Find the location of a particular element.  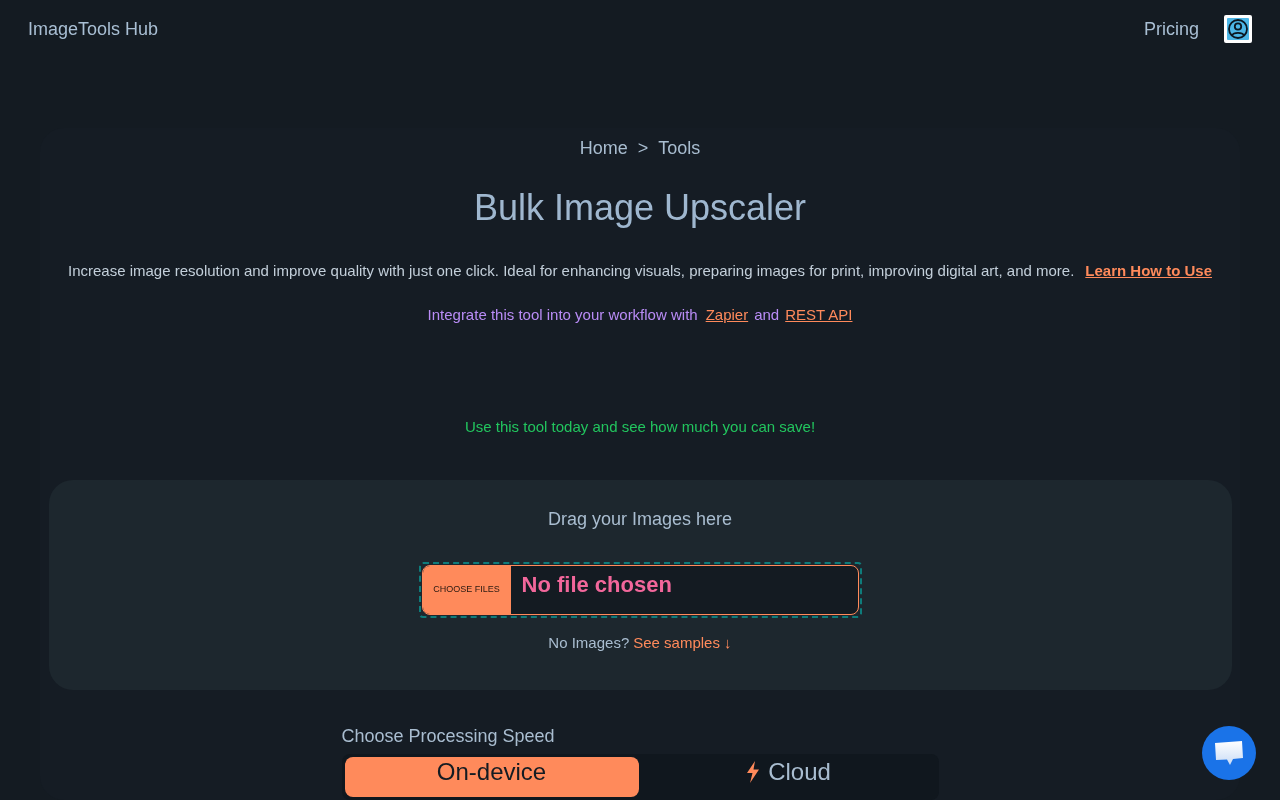

integration-text: and is located at coordinates (767, 315).